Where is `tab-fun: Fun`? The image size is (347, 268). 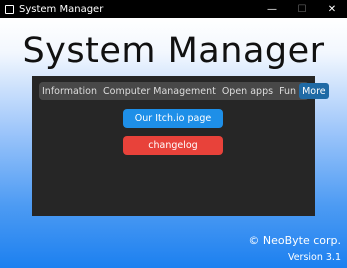
tab-fun: Fun is located at coordinates (287, 91).